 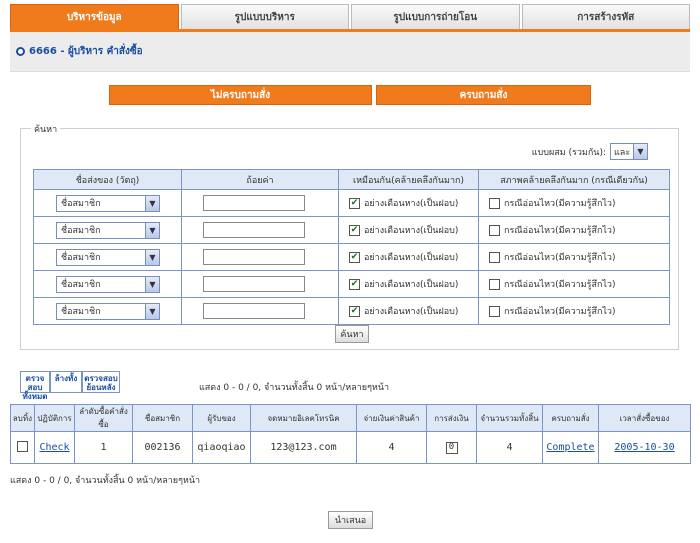 I want to click on criteria-header-exact: สภาพคล้ายคลึงกันมาก (กรณีเดียวกัน), so click(x=574, y=179).